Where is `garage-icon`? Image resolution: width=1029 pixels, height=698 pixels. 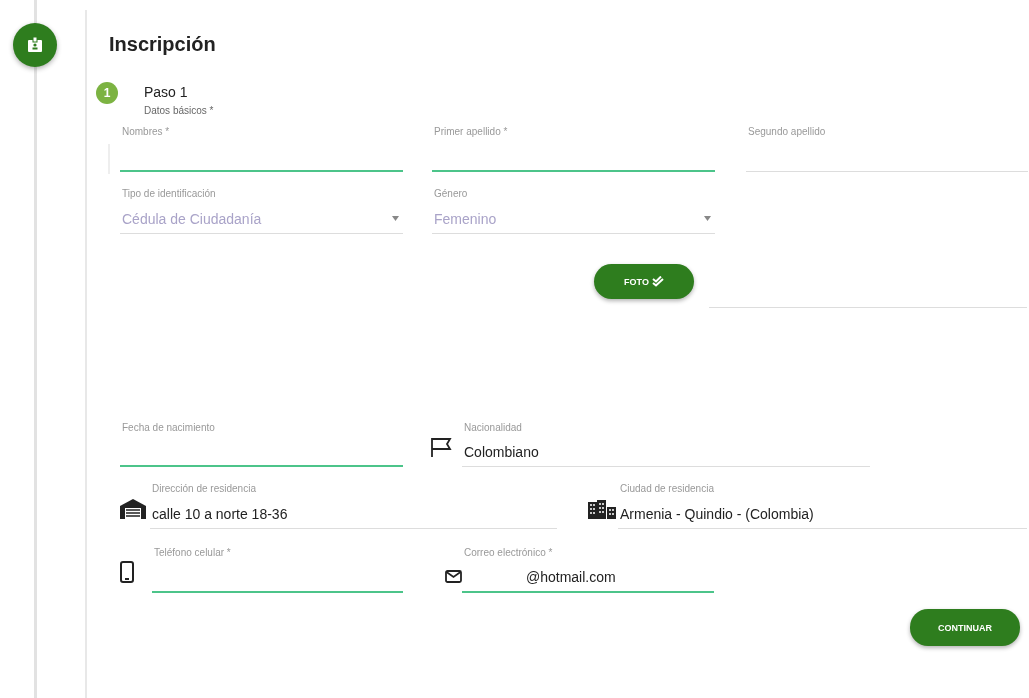 garage-icon is located at coordinates (133, 509).